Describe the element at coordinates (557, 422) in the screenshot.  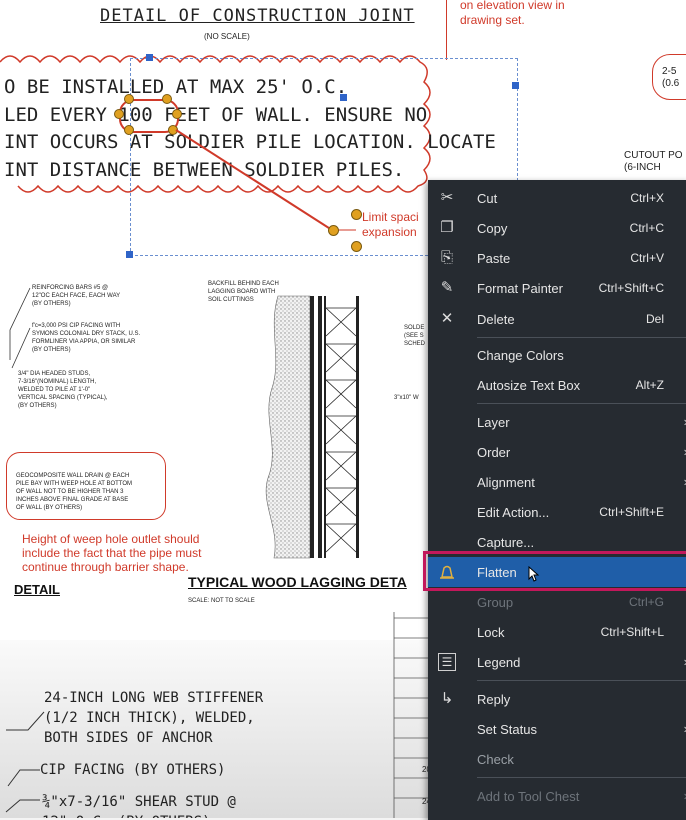
I see `menu-item-layer: Layer ›` at that location.